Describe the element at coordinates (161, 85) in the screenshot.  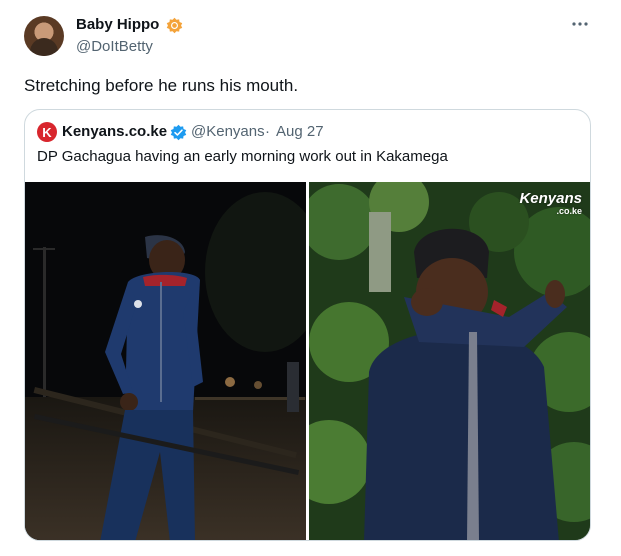
I see `tweet-text: Stretching before he runs his mouth.` at that location.